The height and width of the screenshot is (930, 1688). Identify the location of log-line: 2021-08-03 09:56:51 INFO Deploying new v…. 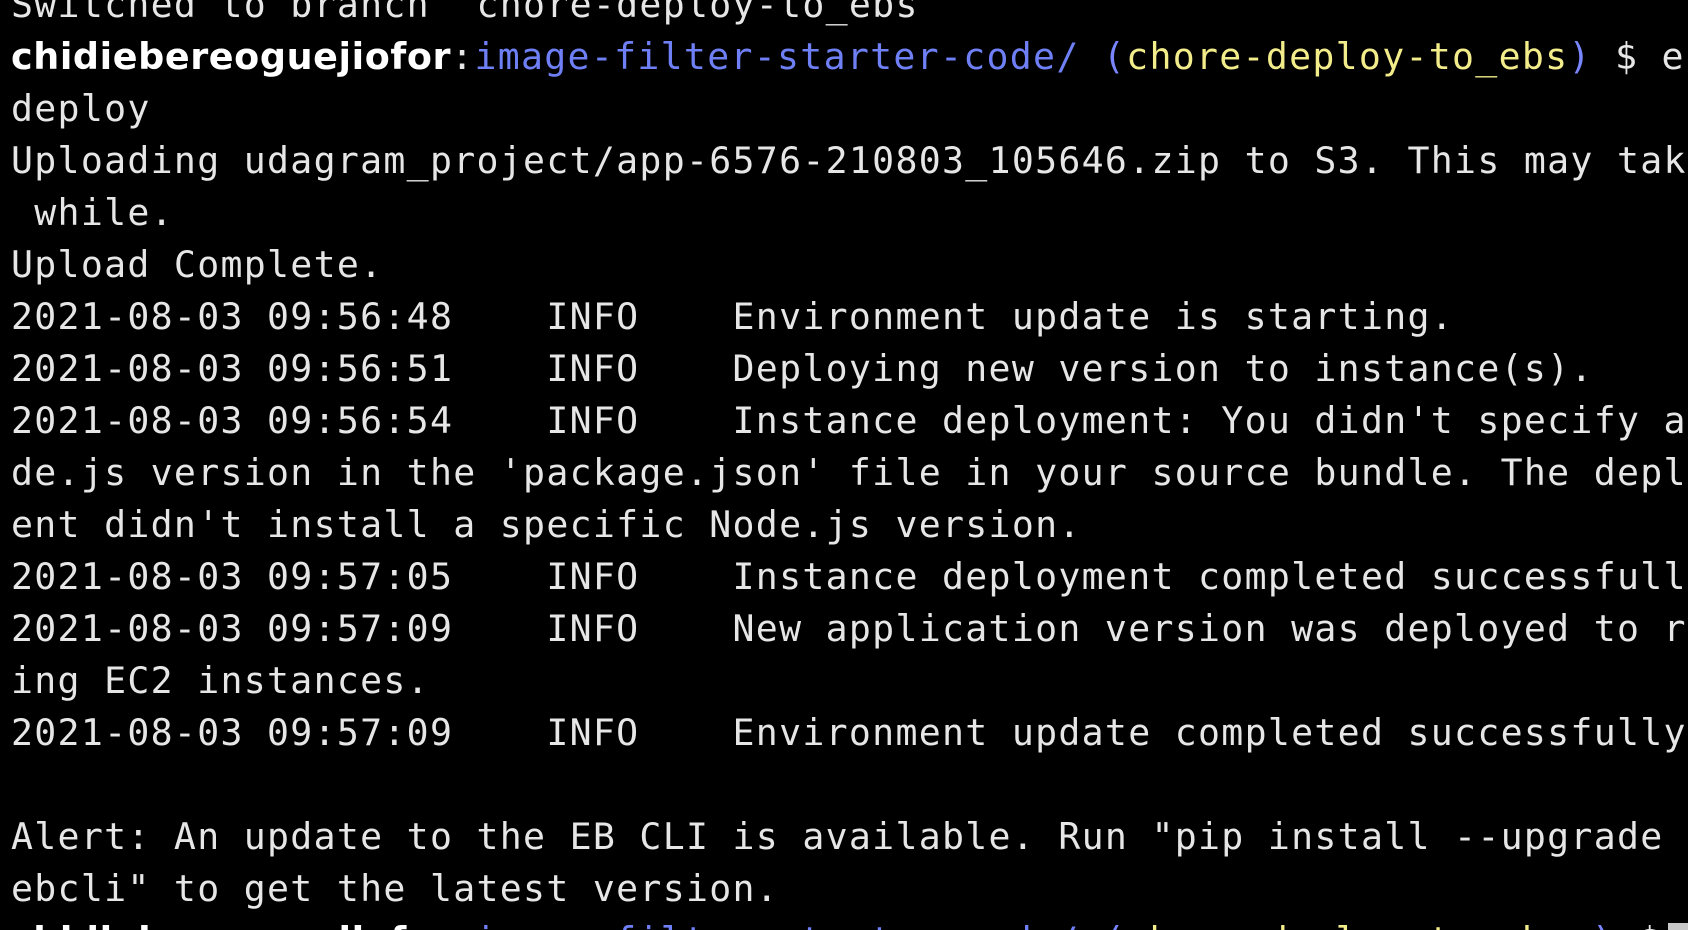
(802, 368).